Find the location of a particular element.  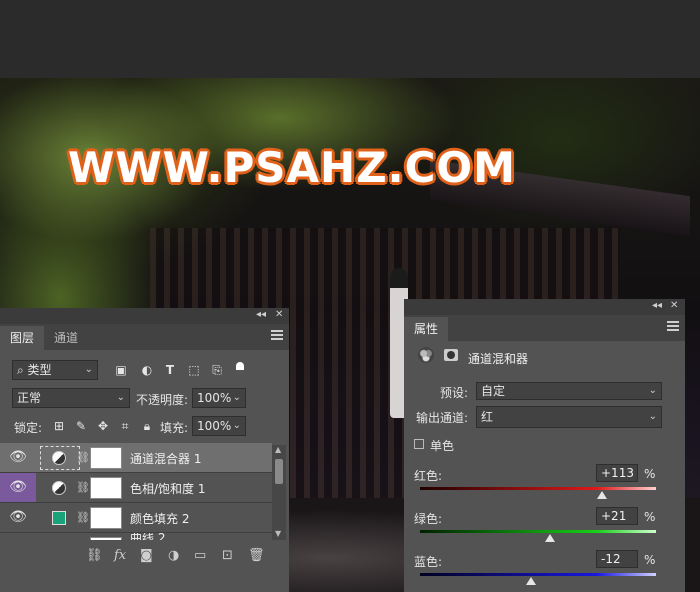

scroll-up-icon: ▲ is located at coordinates (278, 449).